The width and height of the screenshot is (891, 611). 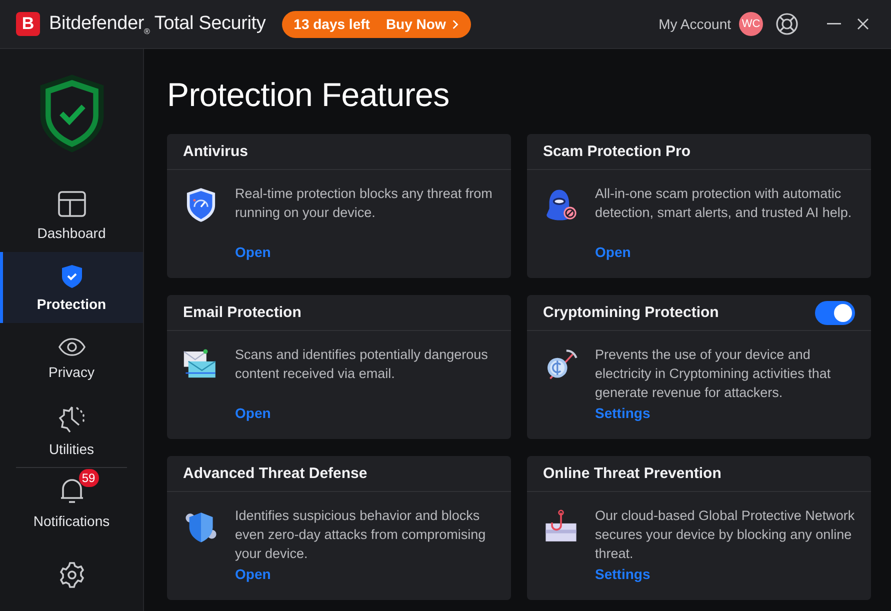 What do you see at coordinates (72, 575) in the screenshot?
I see `settings-icon` at bounding box center [72, 575].